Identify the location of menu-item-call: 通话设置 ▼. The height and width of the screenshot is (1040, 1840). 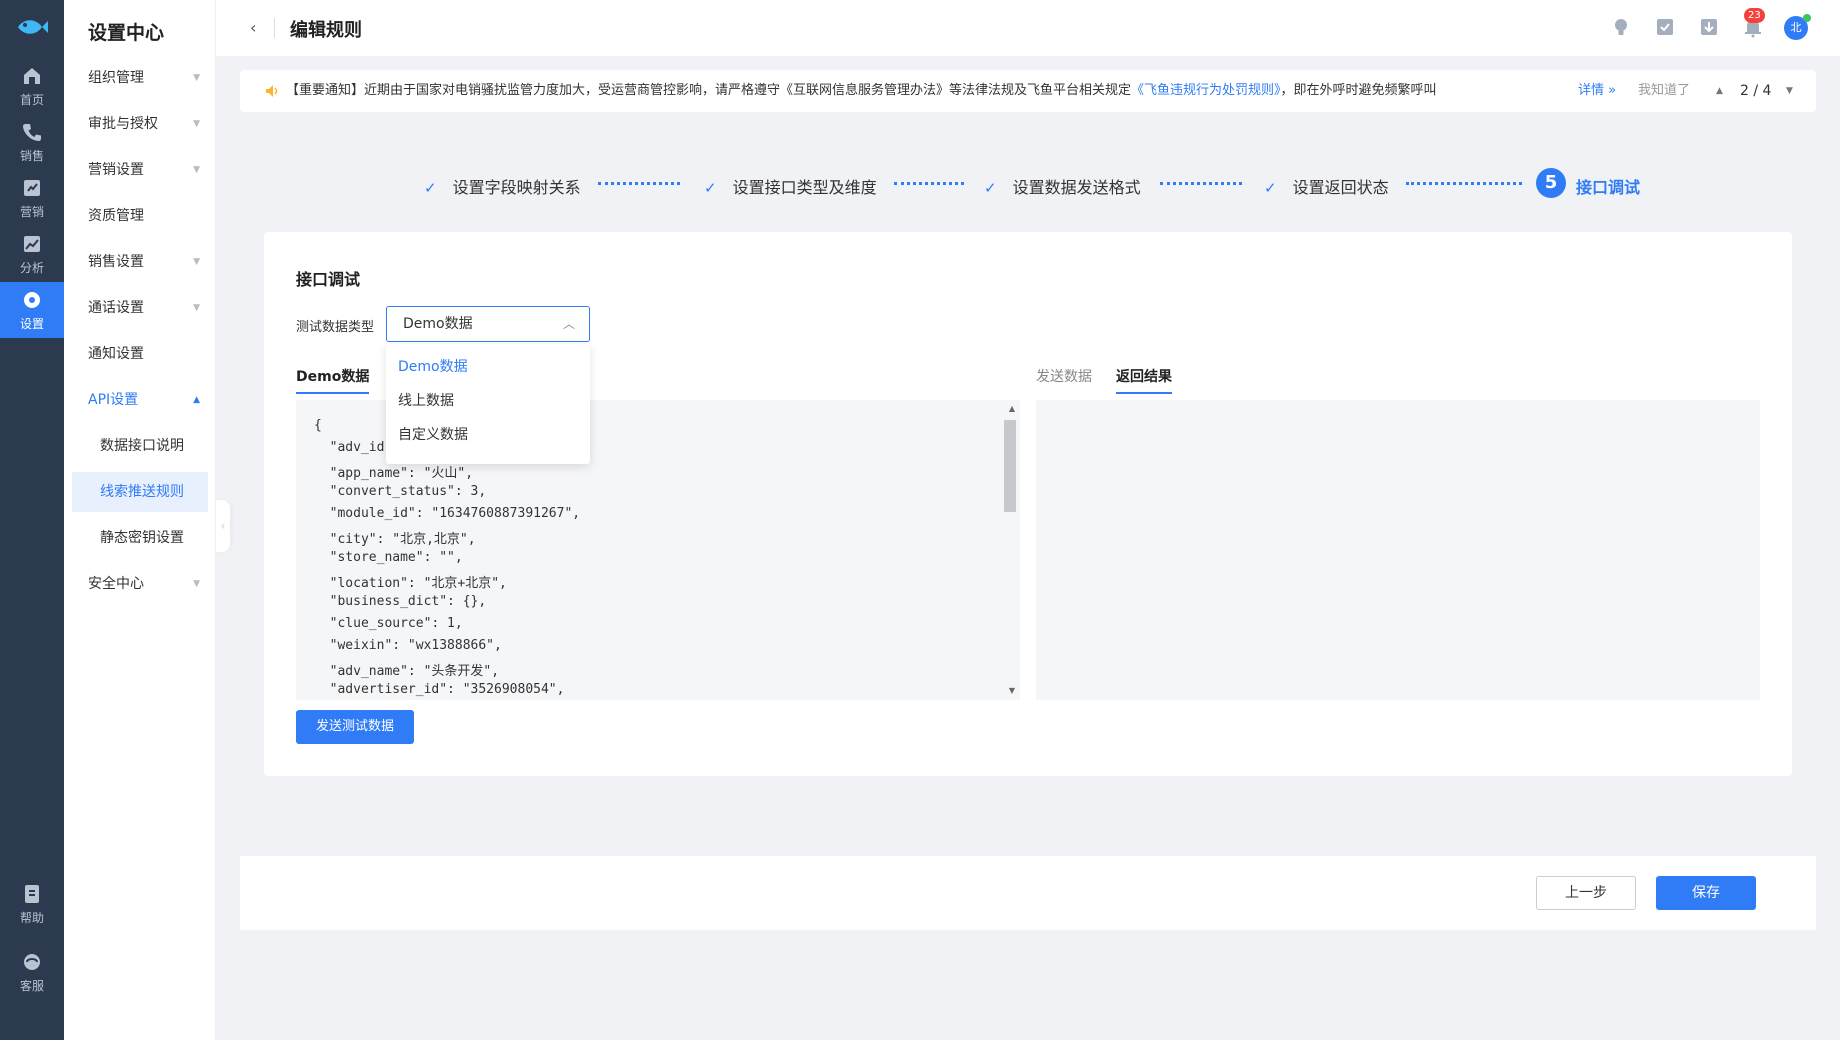
(140, 308).